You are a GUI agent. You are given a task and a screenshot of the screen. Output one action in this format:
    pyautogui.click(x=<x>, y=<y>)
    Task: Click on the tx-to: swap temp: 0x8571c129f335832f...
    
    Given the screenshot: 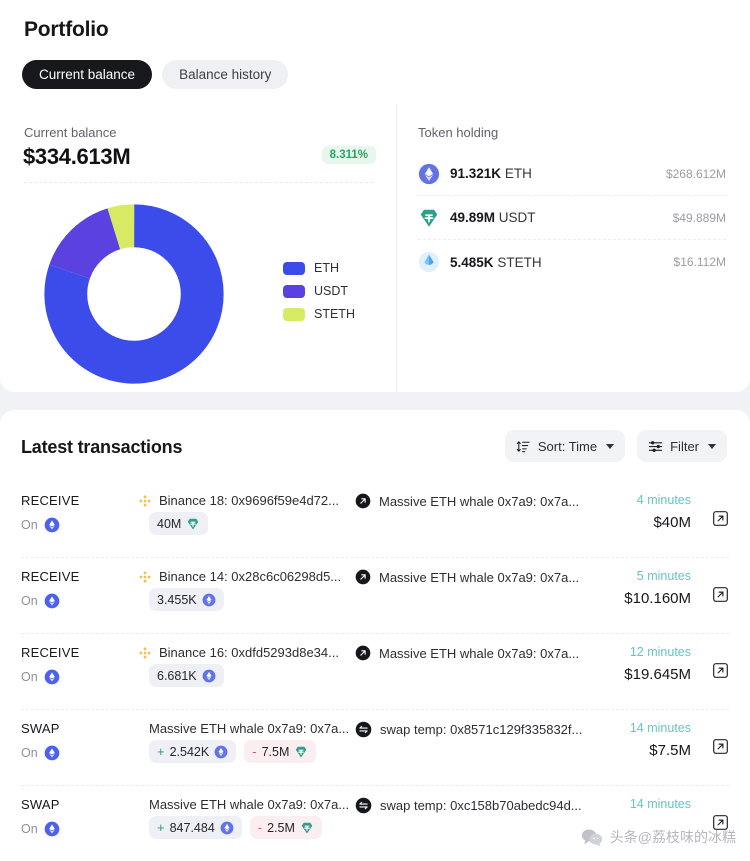 What is the action you would take?
    pyautogui.click(x=468, y=729)
    